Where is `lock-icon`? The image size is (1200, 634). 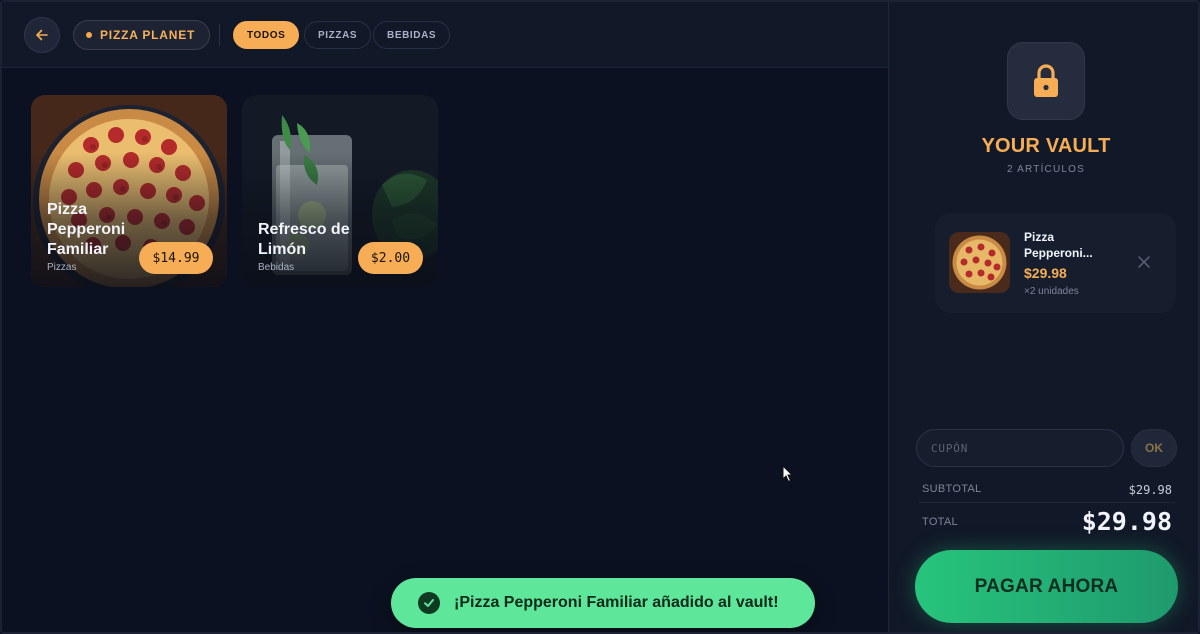 lock-icon is located at coordinates (1046, 80).